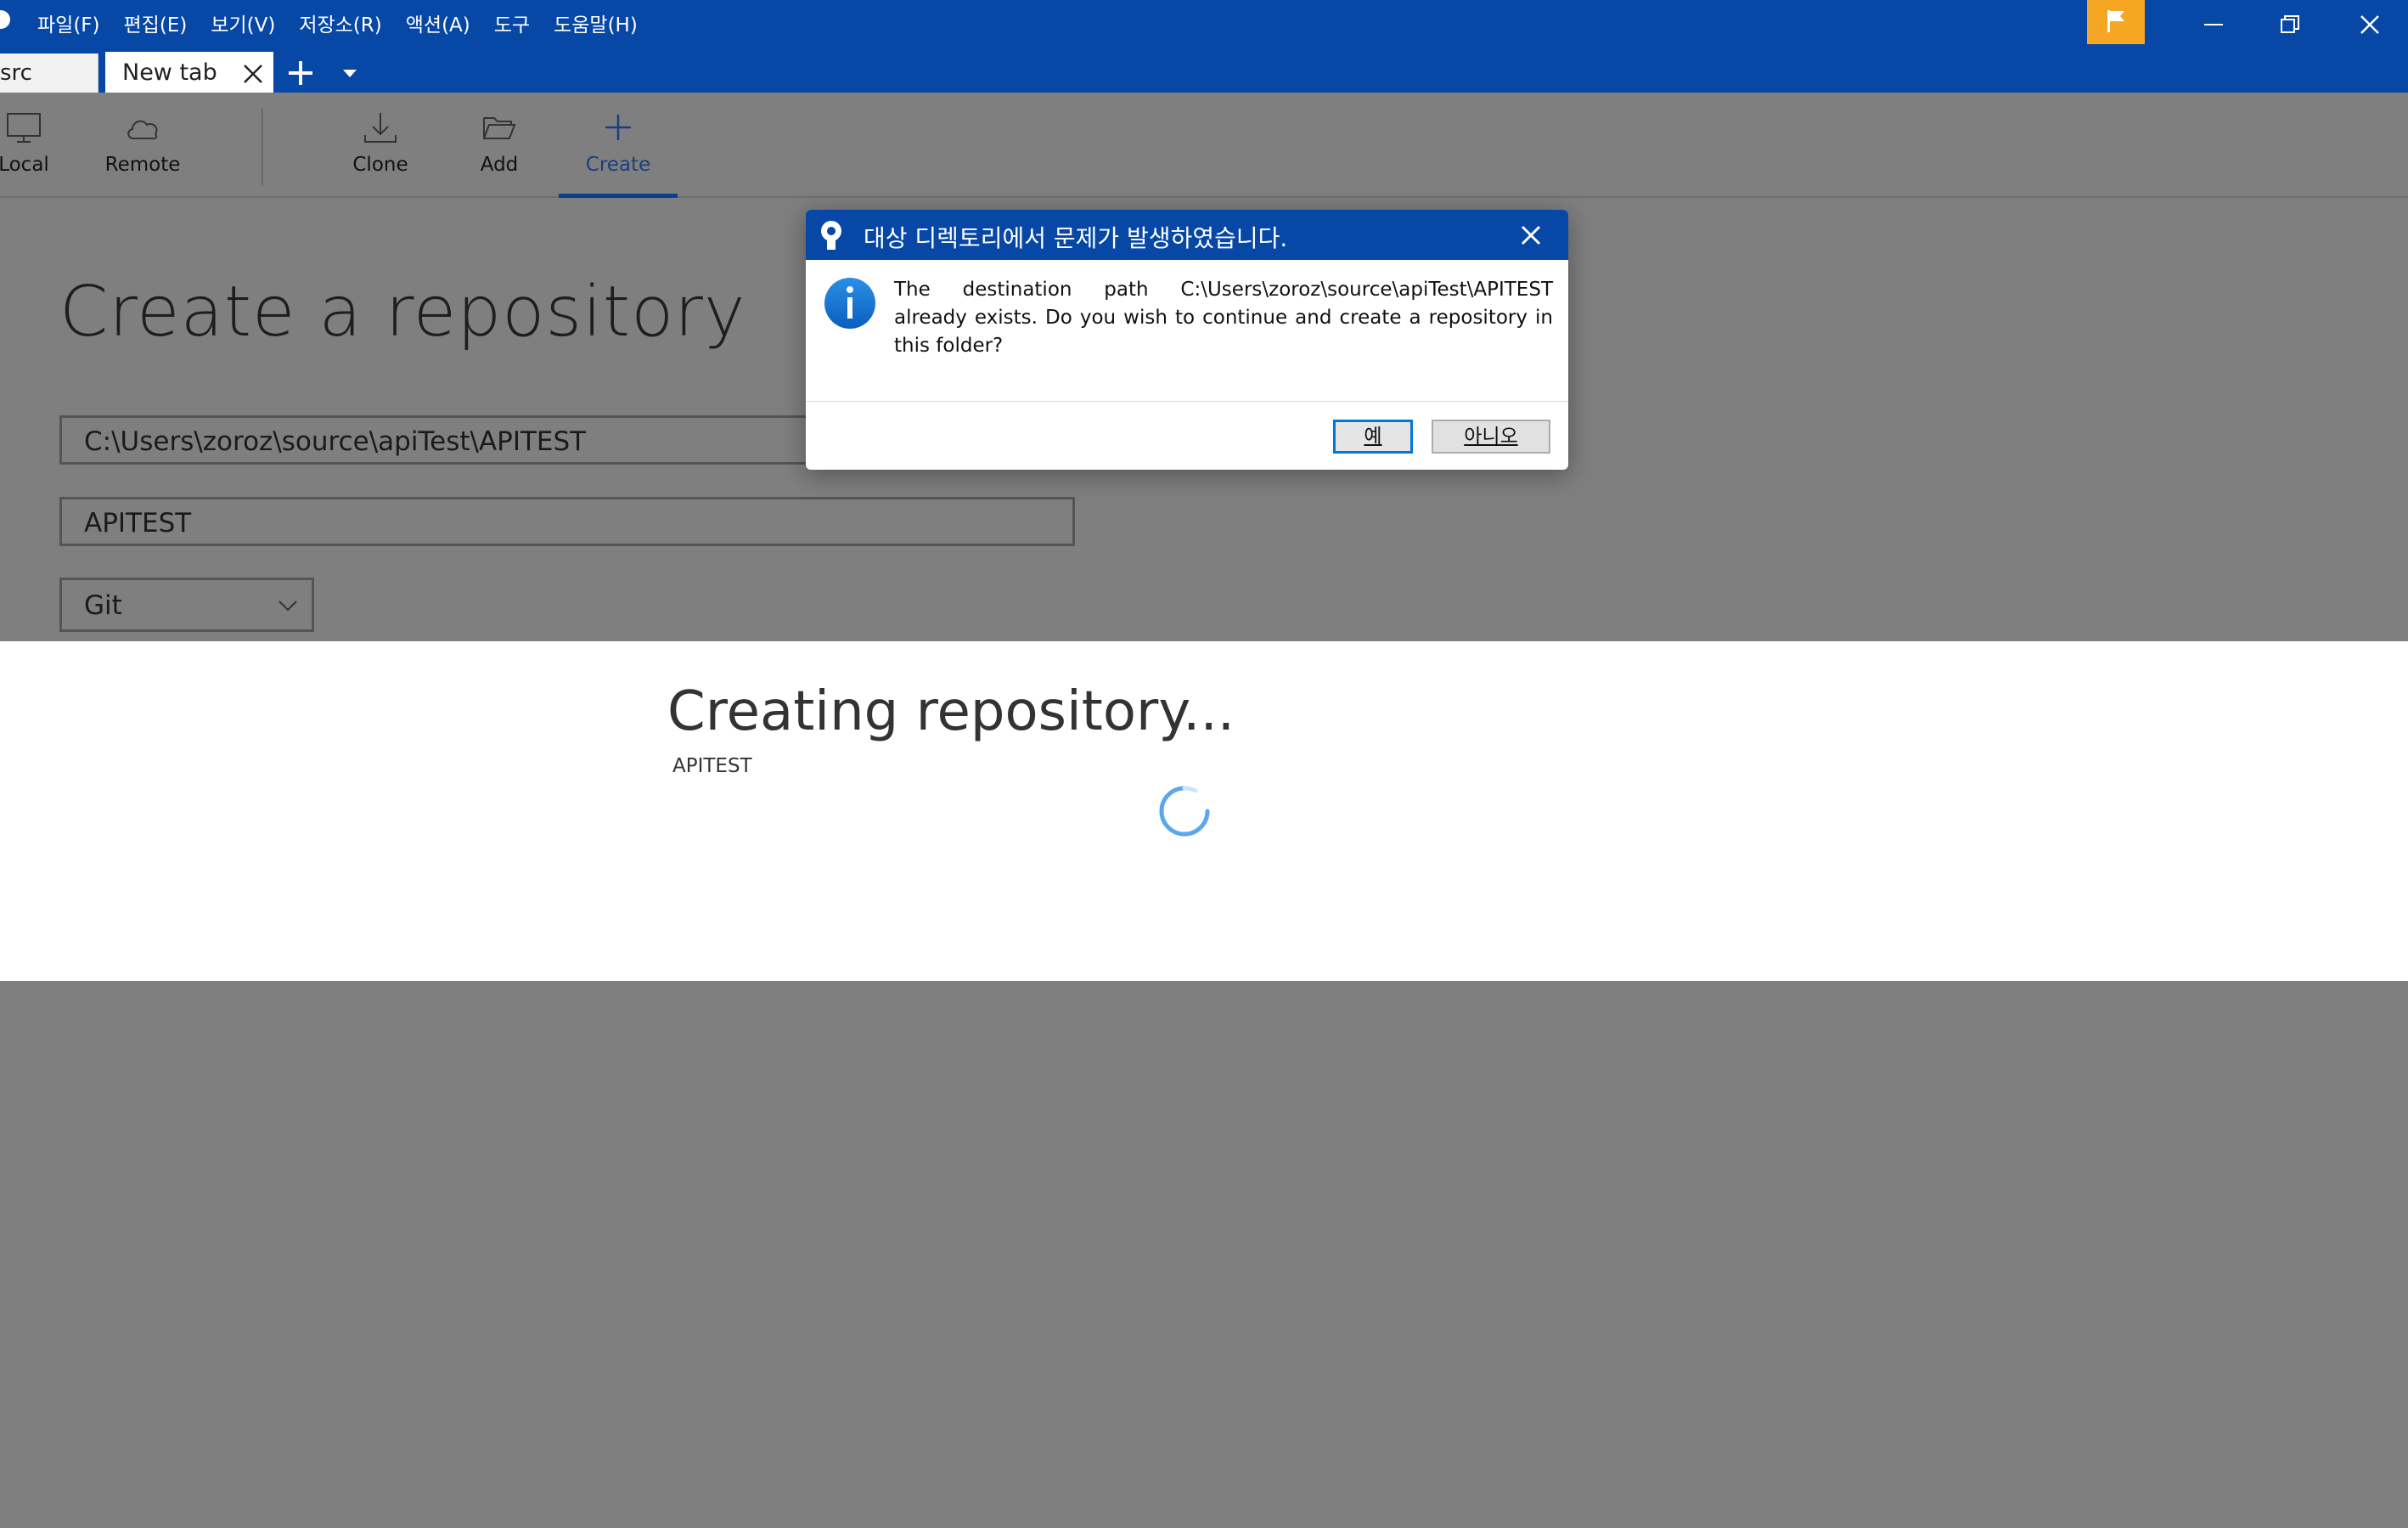  Describe the element at coordinates (32, 144) in the screenshot. I see `local-button: Local` at that location.